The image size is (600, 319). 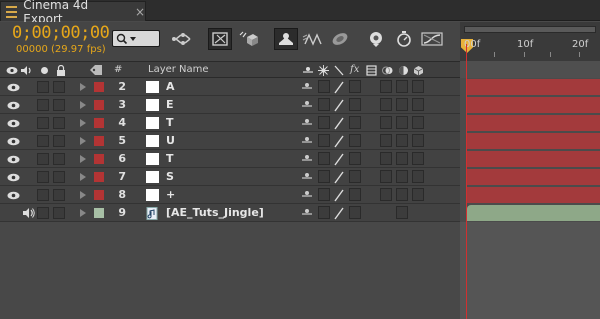 What do you see at coordinates (308, 70) in the screenshot?
I see `shy-switch-header-icon` at bounding box center [308, 70].